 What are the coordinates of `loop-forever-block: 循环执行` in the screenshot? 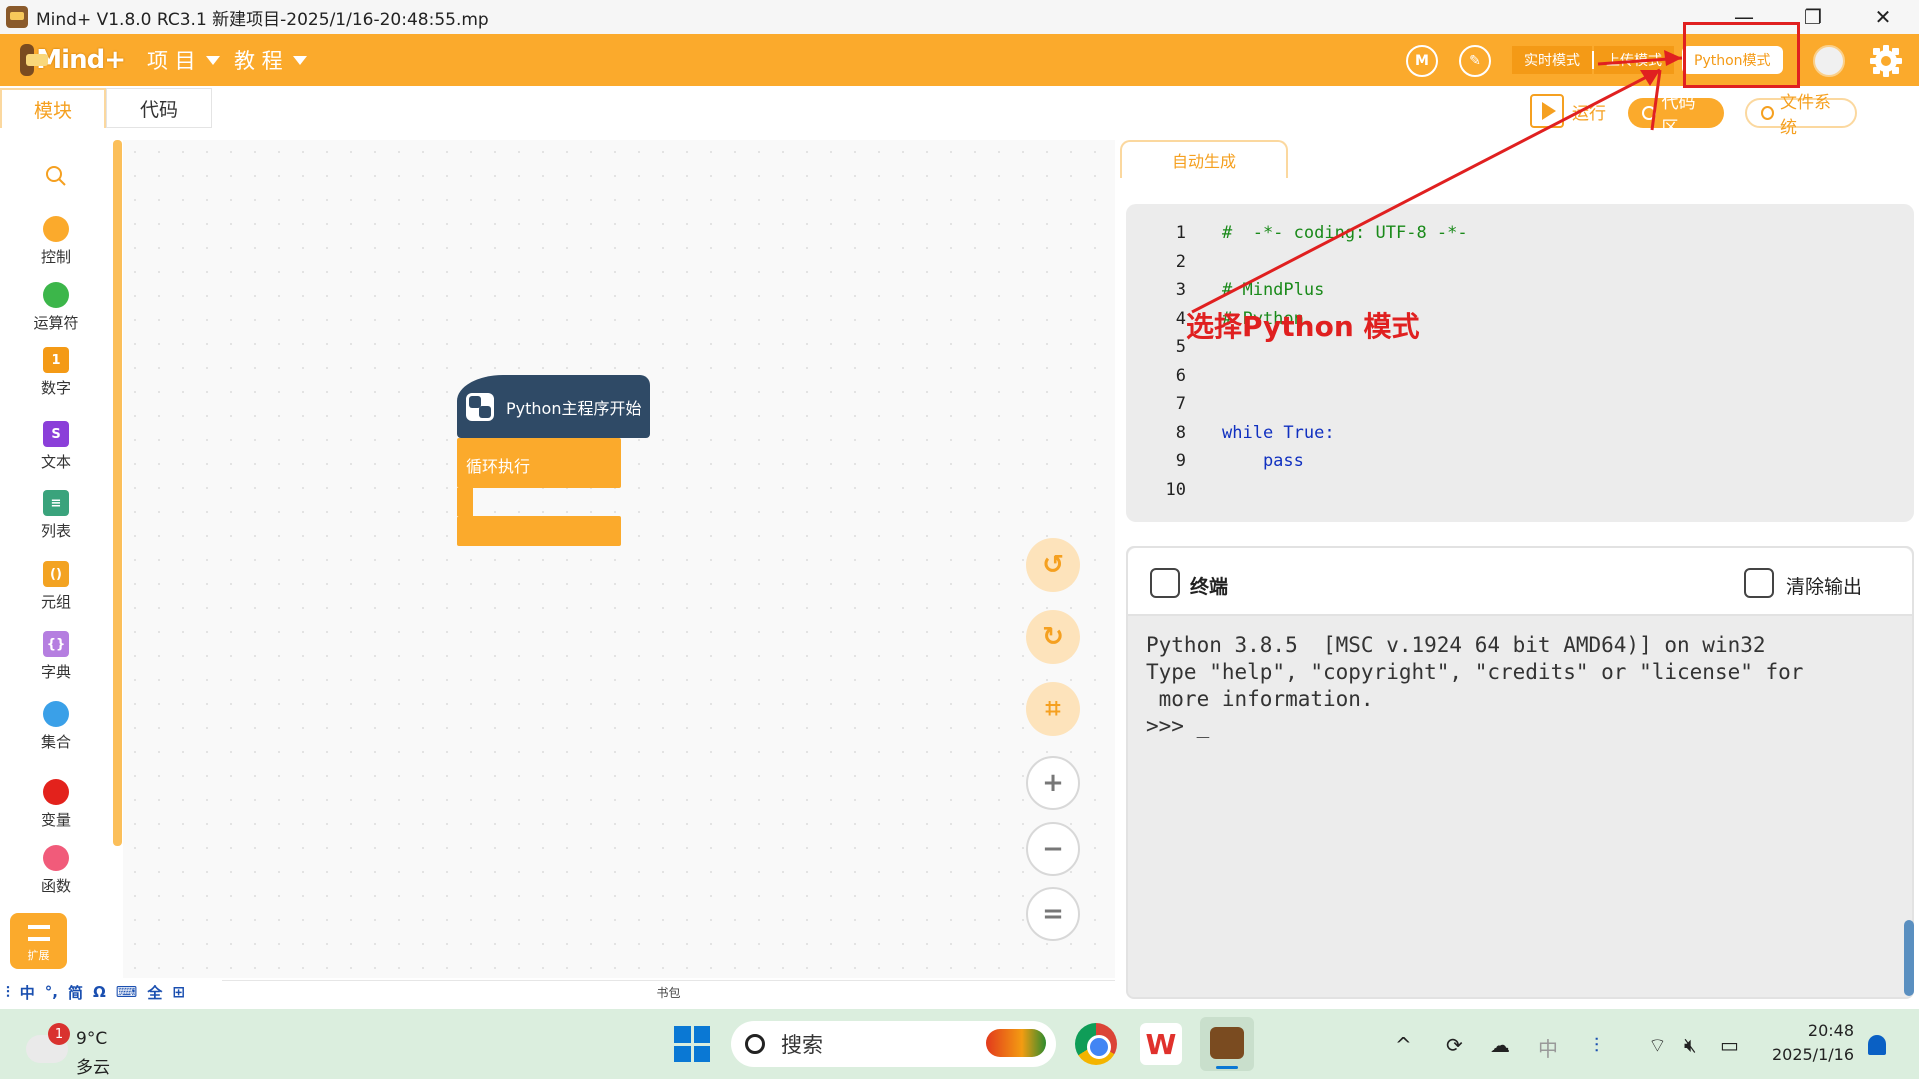 It's located at (539, 492).